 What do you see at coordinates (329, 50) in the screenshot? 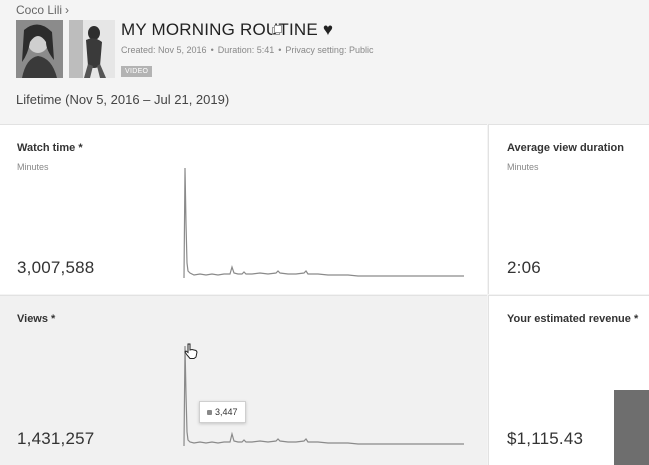
I see `privacy-setting: Privacy setting: Public` at bounding box center [329, 50].